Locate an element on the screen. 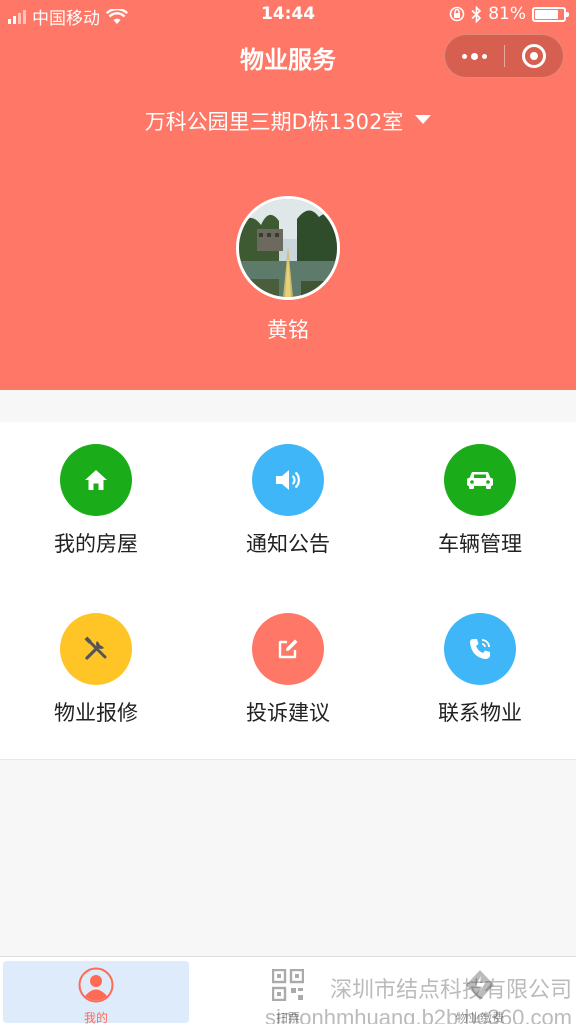 Image resolution: width=576 pixels, height=1024 pixels. tab-scan: 扫票 is located at coordinates (288, 992).